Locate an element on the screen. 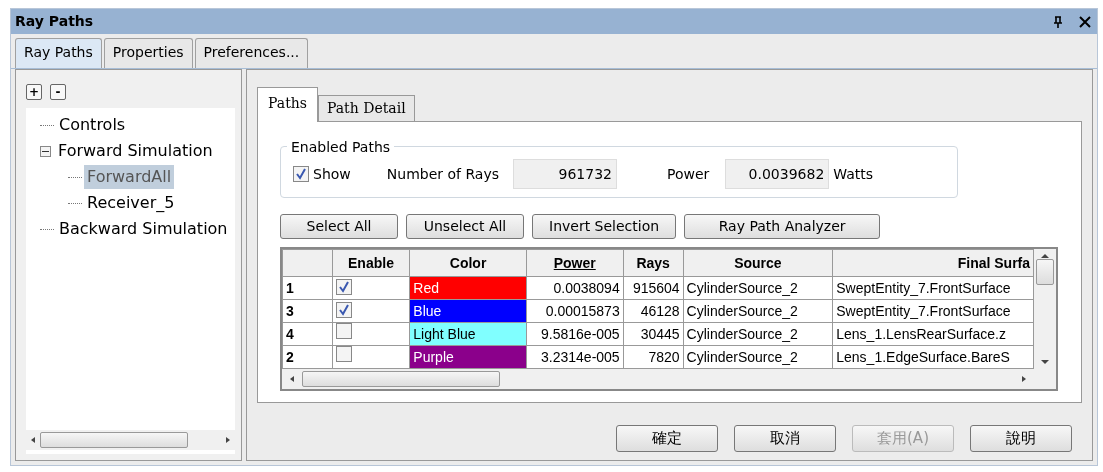 Image resolution: width=1103 pixels, height=472 pixels. column-header: Enable is located at coordinates (371, 263).